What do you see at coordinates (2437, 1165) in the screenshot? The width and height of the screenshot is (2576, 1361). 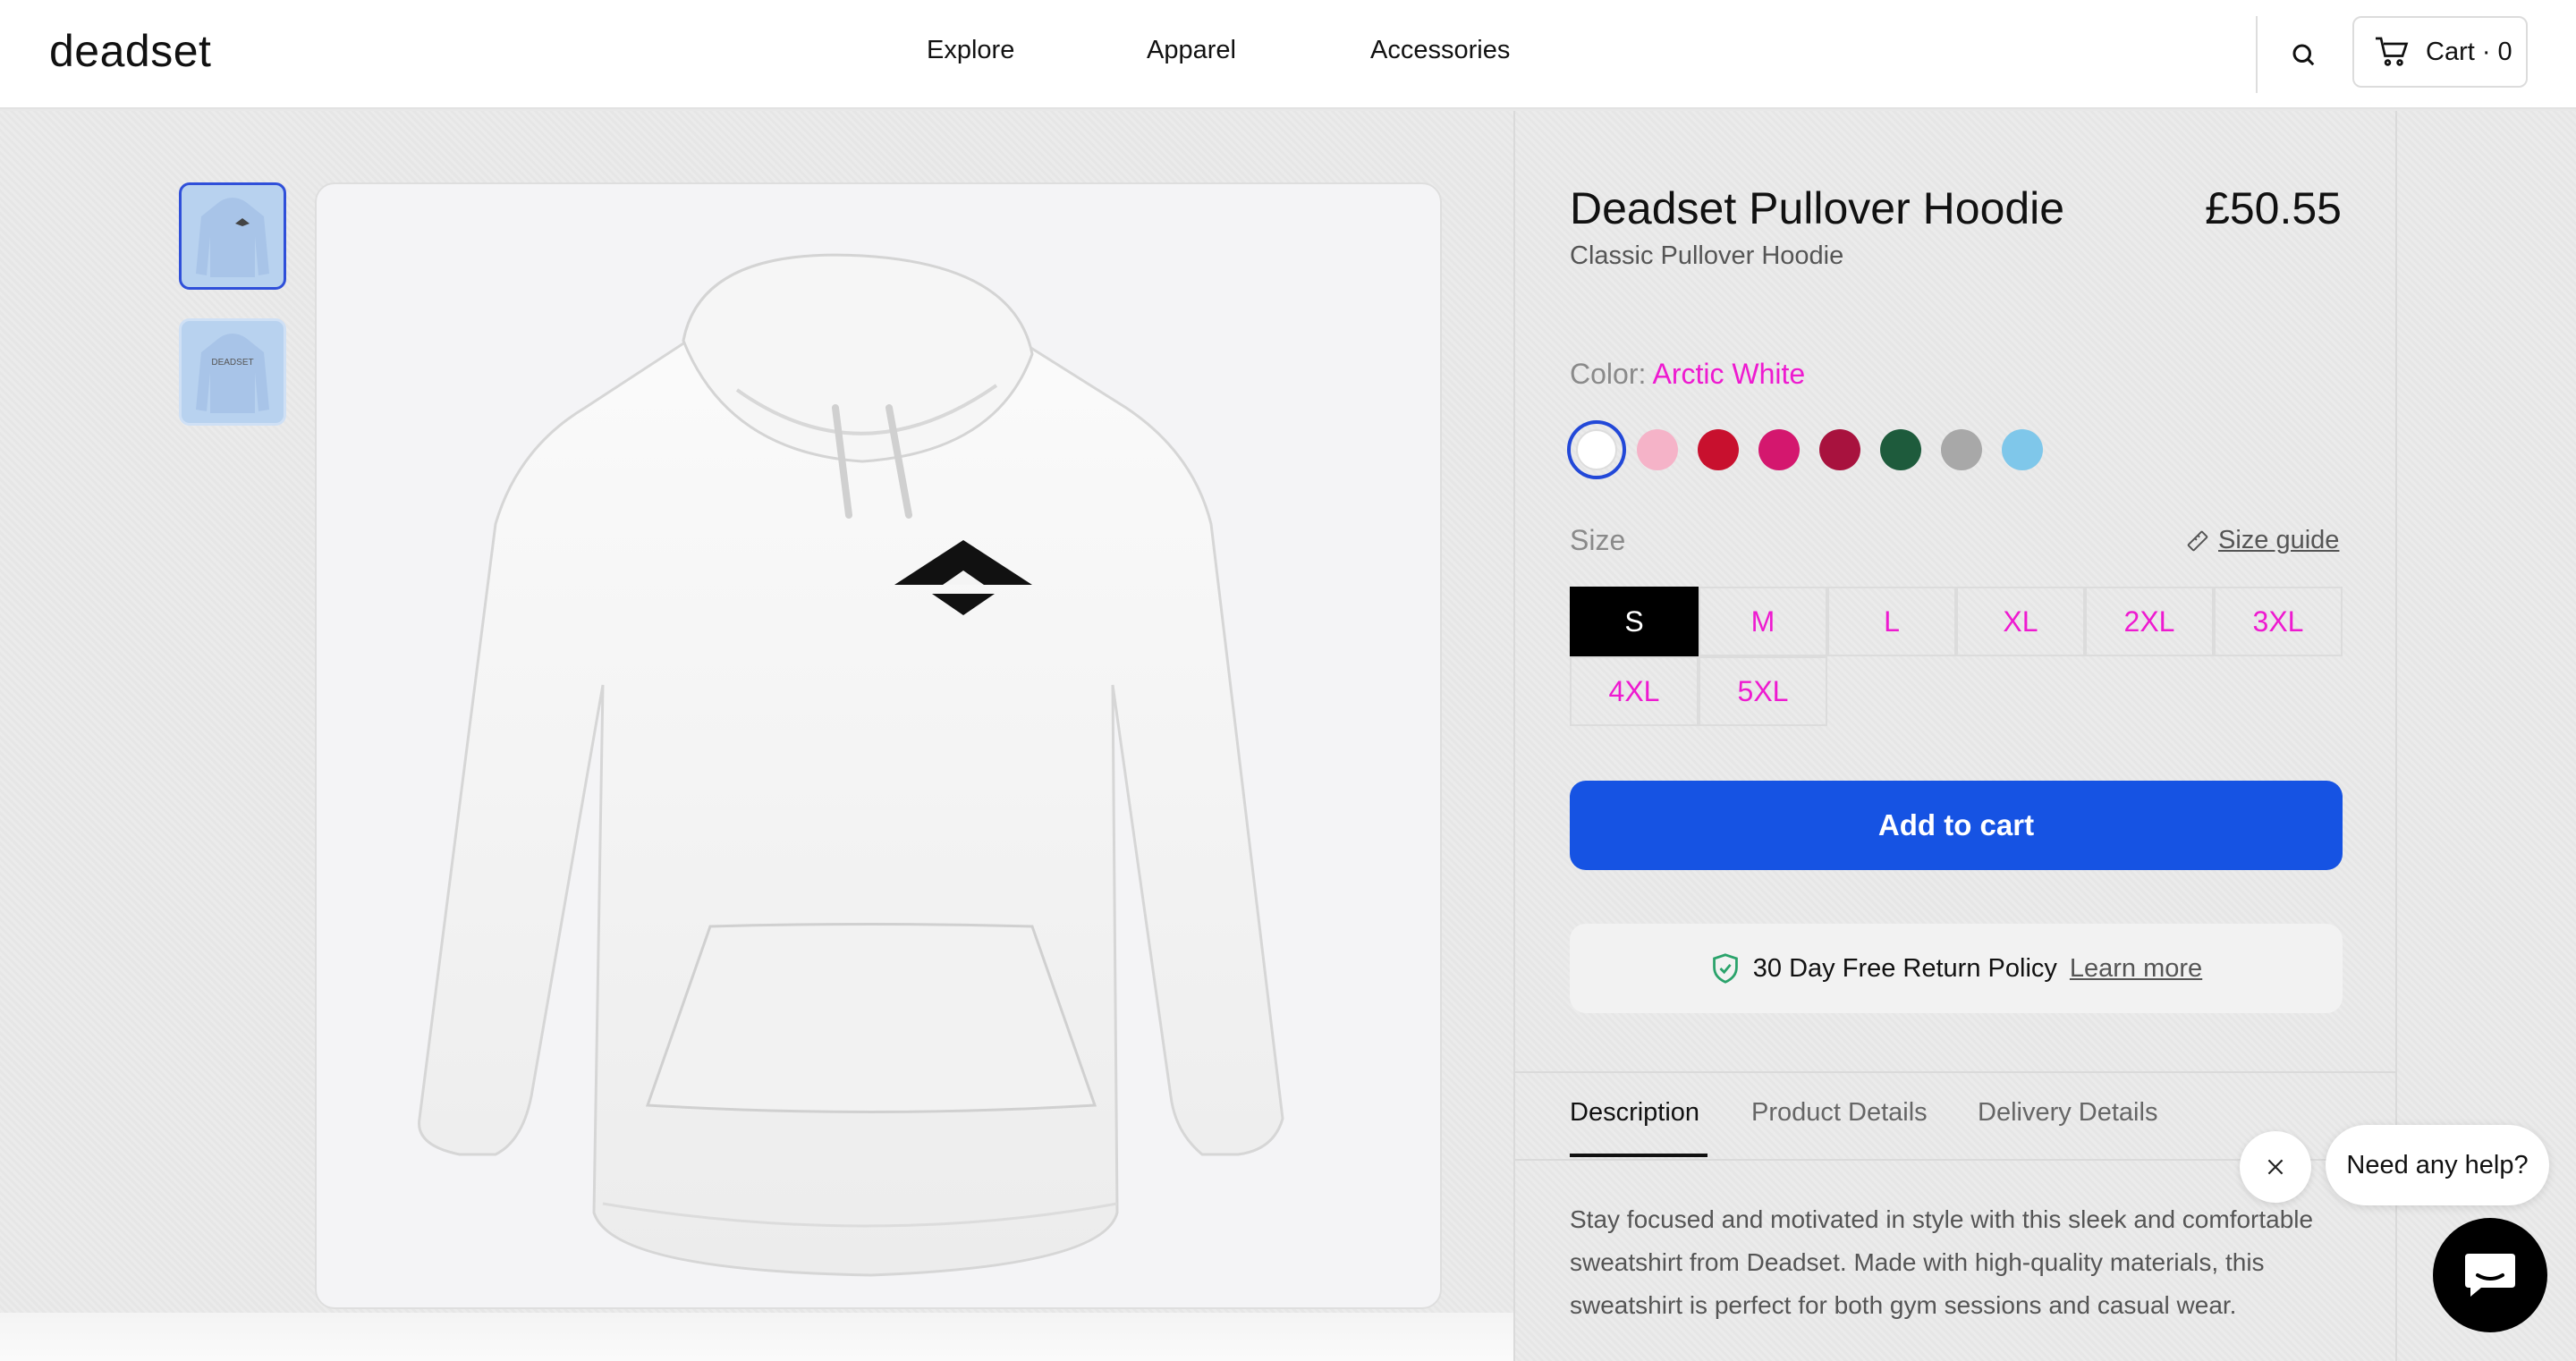 I see `chat-prompt-bubble: Need any help?` at bounding box center [2437, 1165].